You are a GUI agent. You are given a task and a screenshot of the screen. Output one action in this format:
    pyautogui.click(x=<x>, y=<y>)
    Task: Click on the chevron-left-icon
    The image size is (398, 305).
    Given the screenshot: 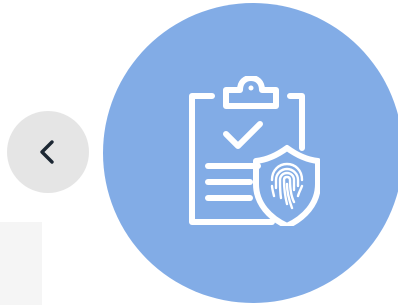 What is the action you would take?
    pyautogui.click(x=47, y=152)
    